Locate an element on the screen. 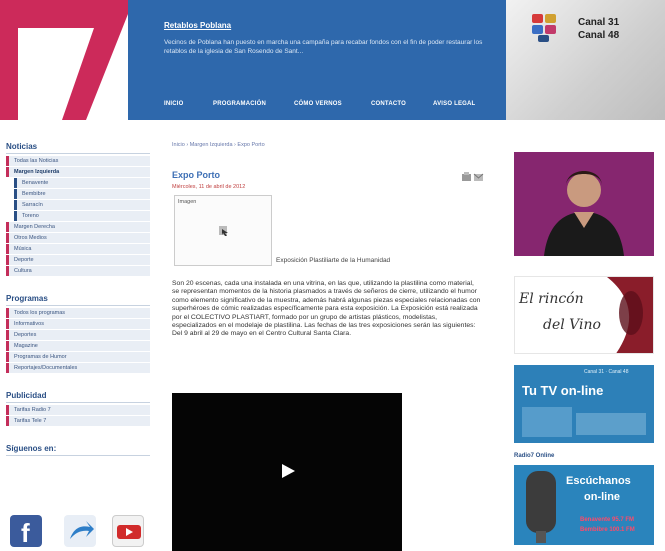 The width and height of the screenshot is (665, 551). sidebar-item-cultura: Cultura is located at coordinates (78, 271).